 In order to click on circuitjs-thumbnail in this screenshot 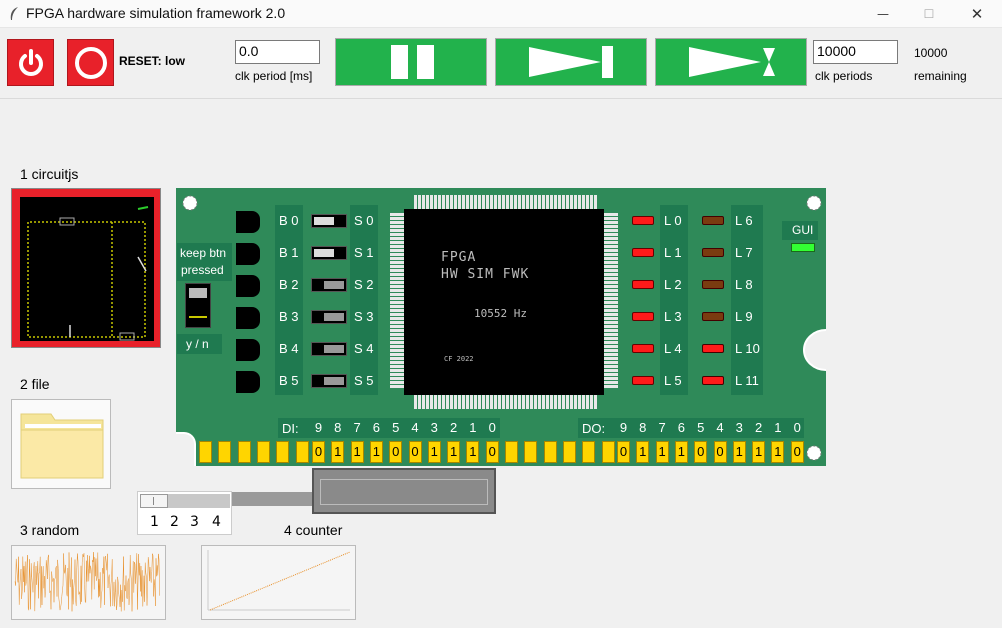, I will do `click(86, 268)`.